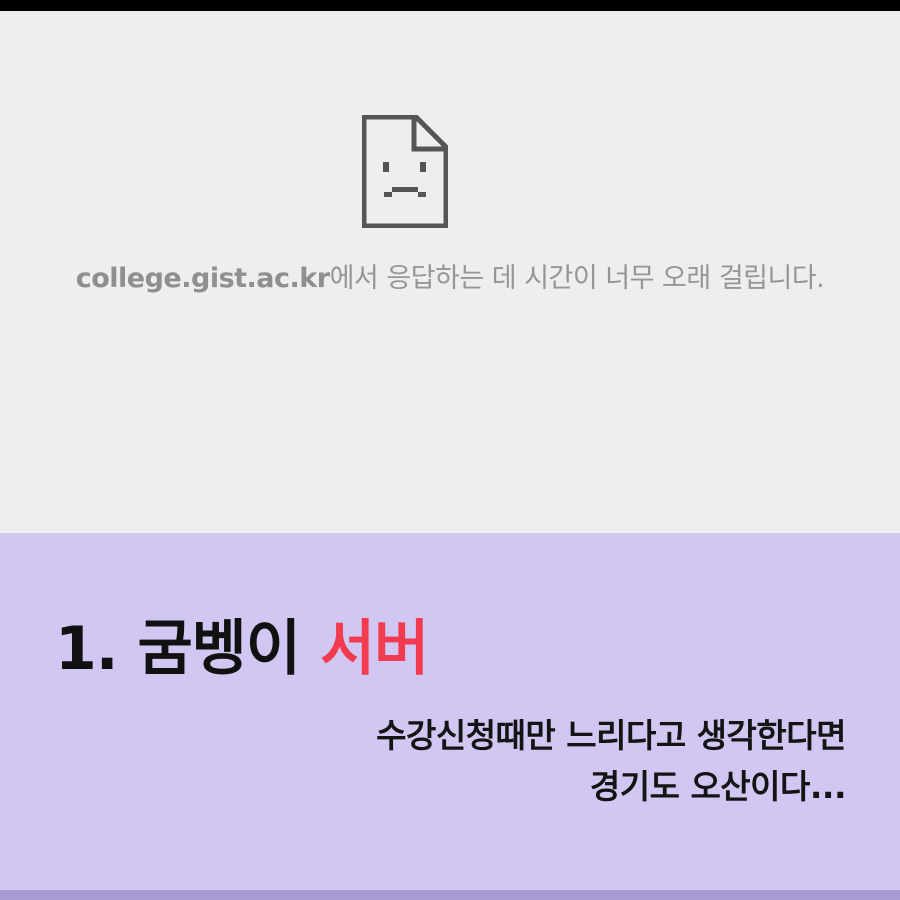 This screenshot has height=900, width=900. I want to click on bottom-strip, so click(450, 895).